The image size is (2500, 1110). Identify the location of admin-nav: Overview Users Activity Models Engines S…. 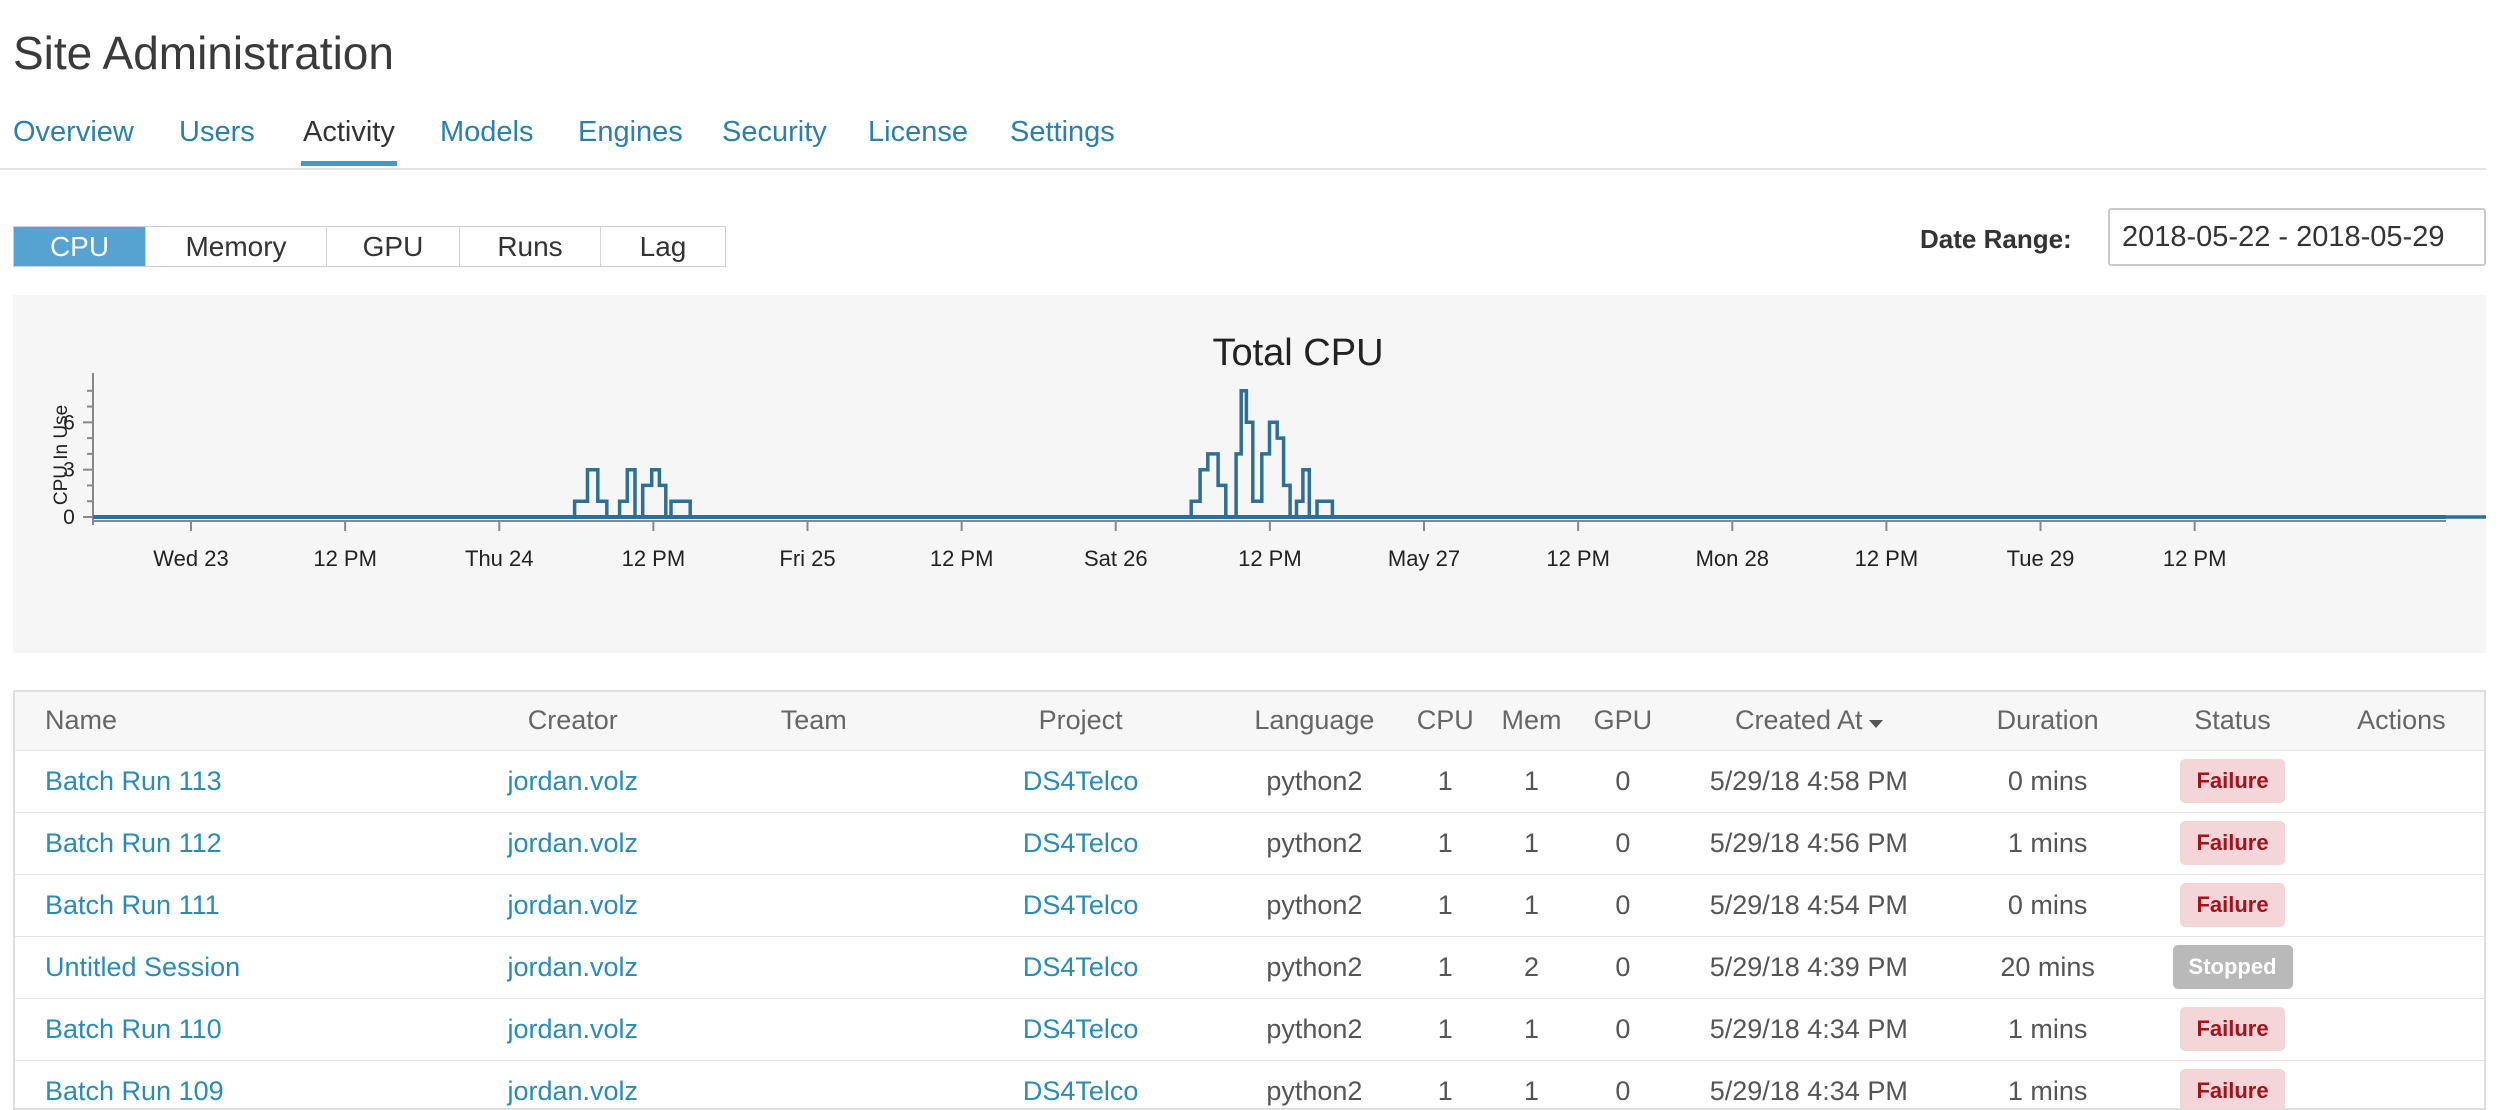
(1243, 141).